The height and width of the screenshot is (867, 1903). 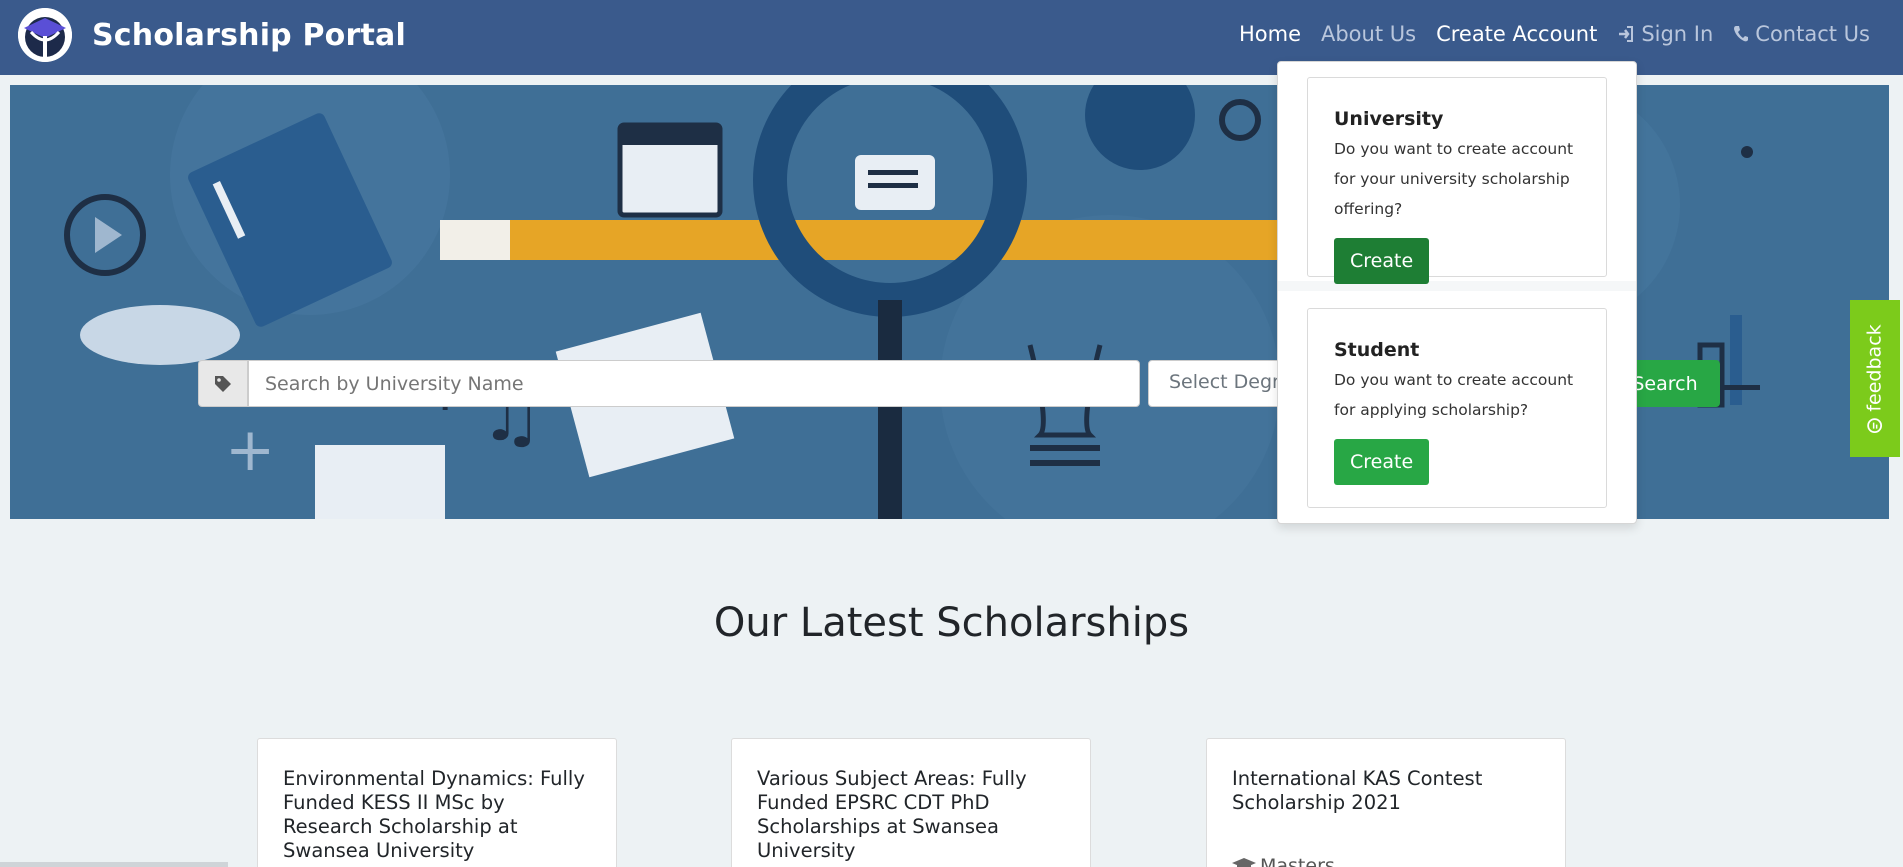 What do you see at coordinates (1377, 350) in the screenshot?
I see `student-card-title: Student` at bounding box center [1377, 350].